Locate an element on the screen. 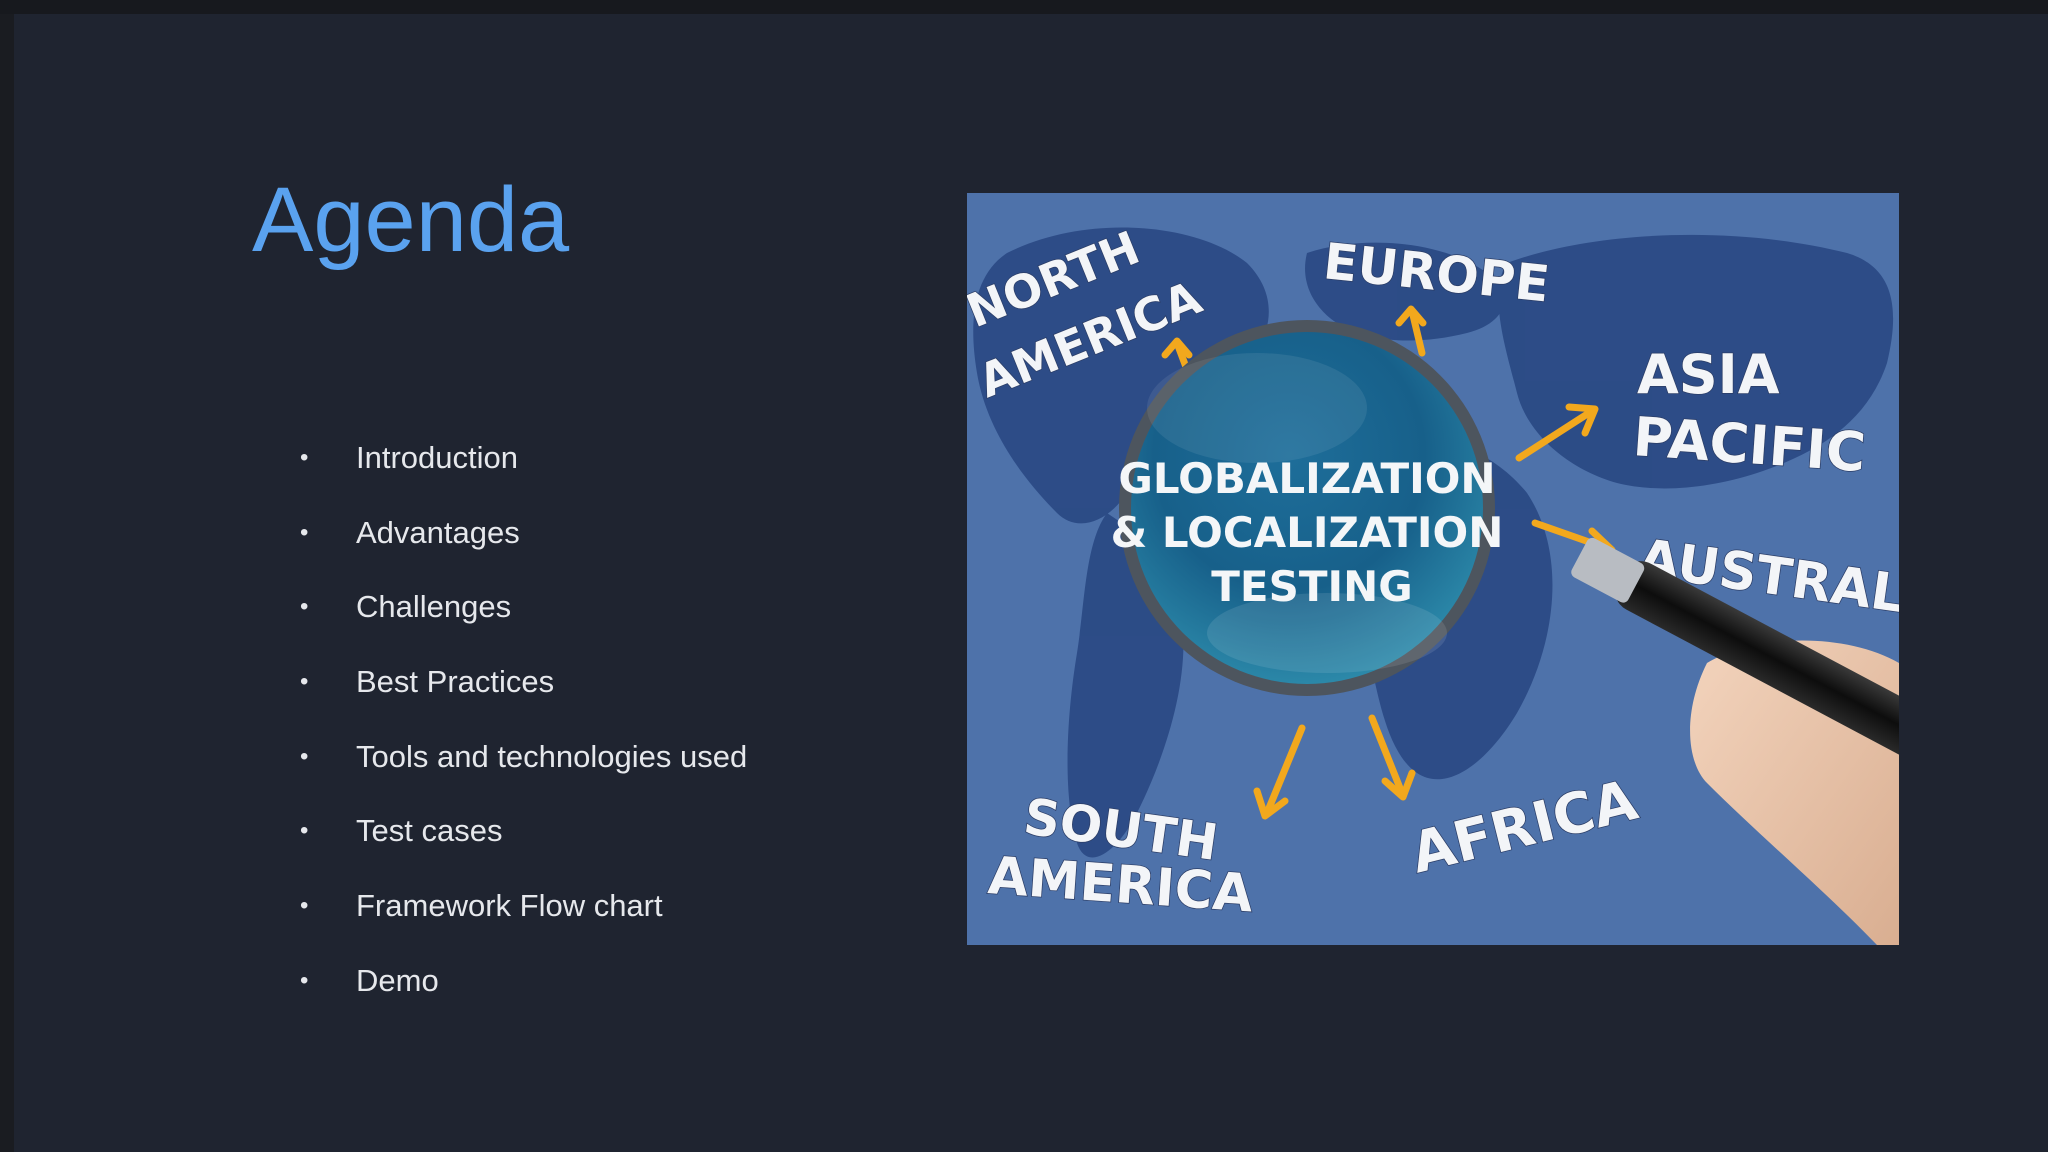 The height and width of the screenshot is (1152, 2048). top-bar is located at coordinates (1024, 7).